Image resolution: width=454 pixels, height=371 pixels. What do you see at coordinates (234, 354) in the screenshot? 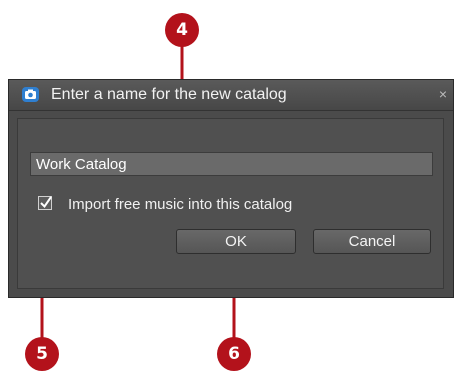
I see `callout-6: 6` at bounding box center [234, 354].